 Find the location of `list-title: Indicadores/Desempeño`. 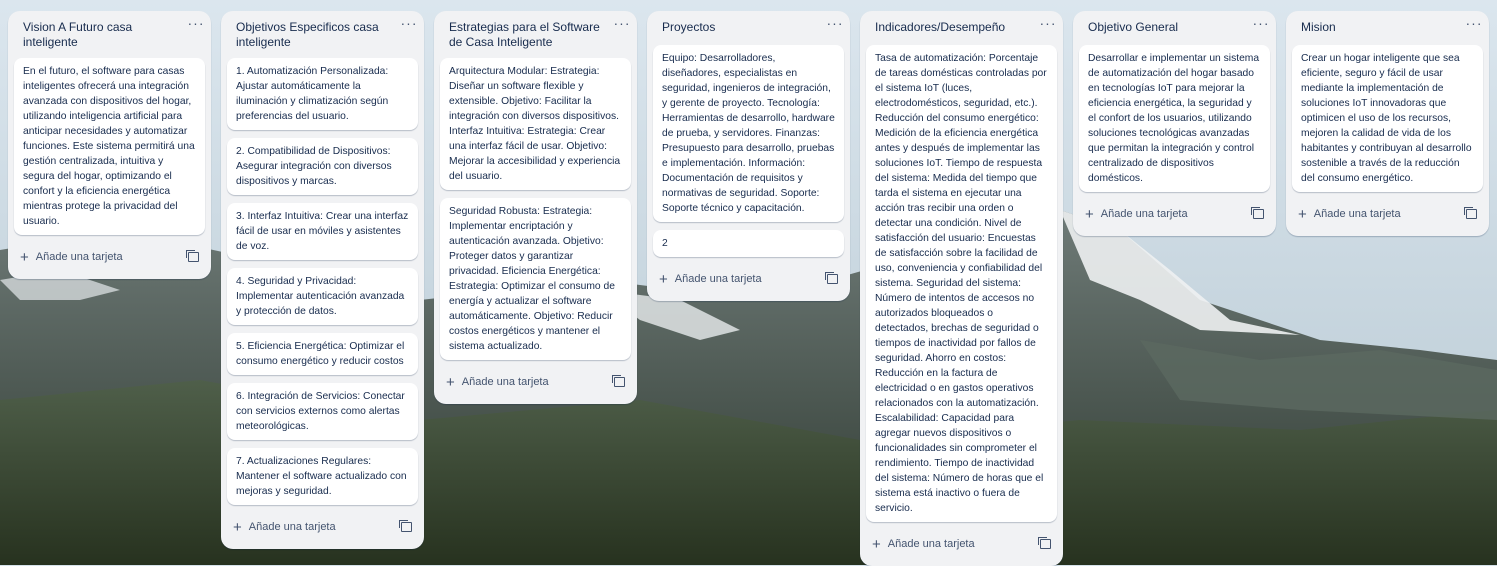

list-title: Indicadores/Desempeño is located at coordinates (961, 24).